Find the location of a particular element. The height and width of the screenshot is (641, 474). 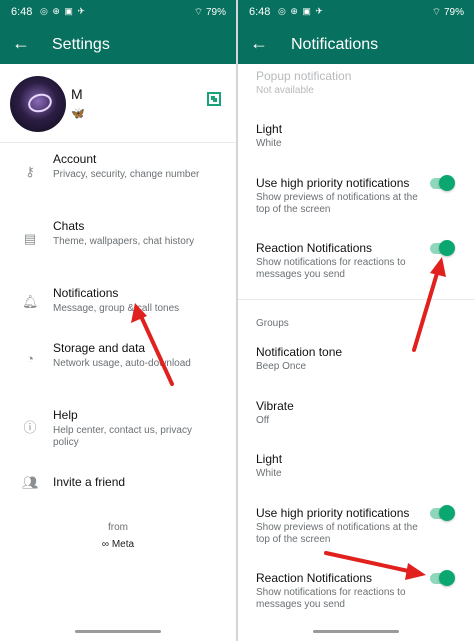

message-light-item: Light White is located at coordinates (356, 137).